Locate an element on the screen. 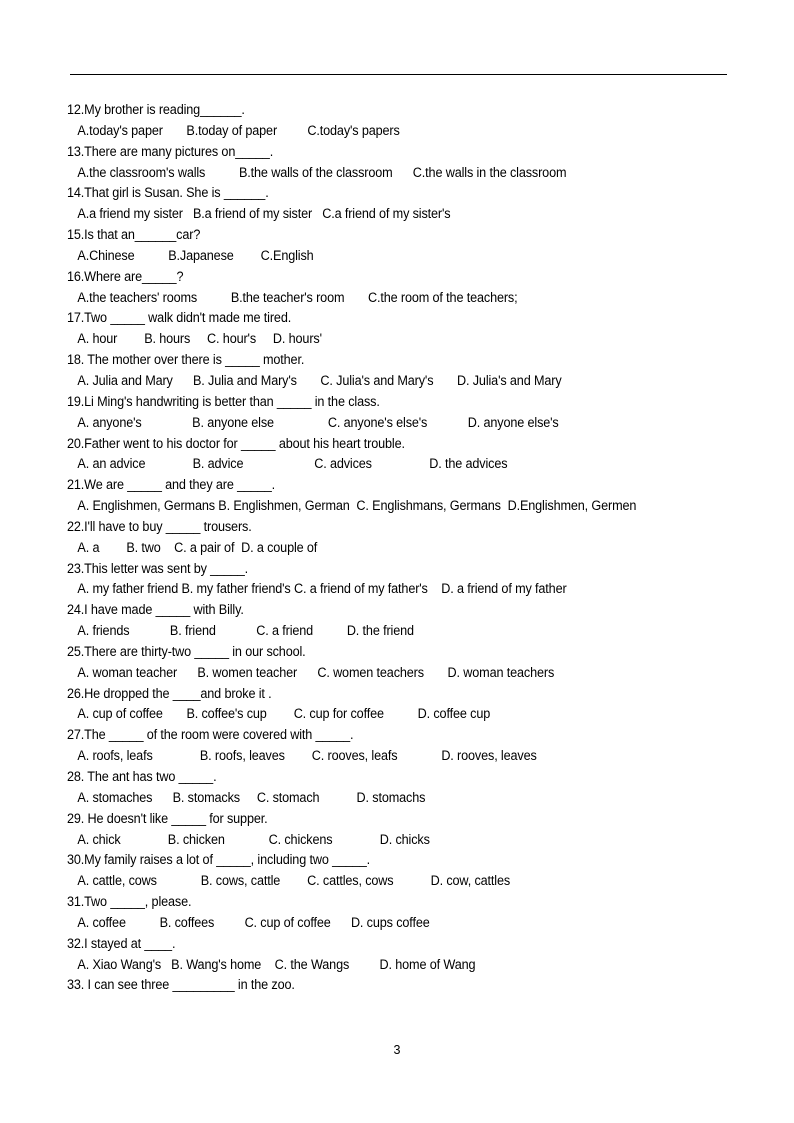 Image resolution: width=794 pixels, height=1123 pixels. question-line: 31.Two _____, please. is located at coordinates (129, 902).